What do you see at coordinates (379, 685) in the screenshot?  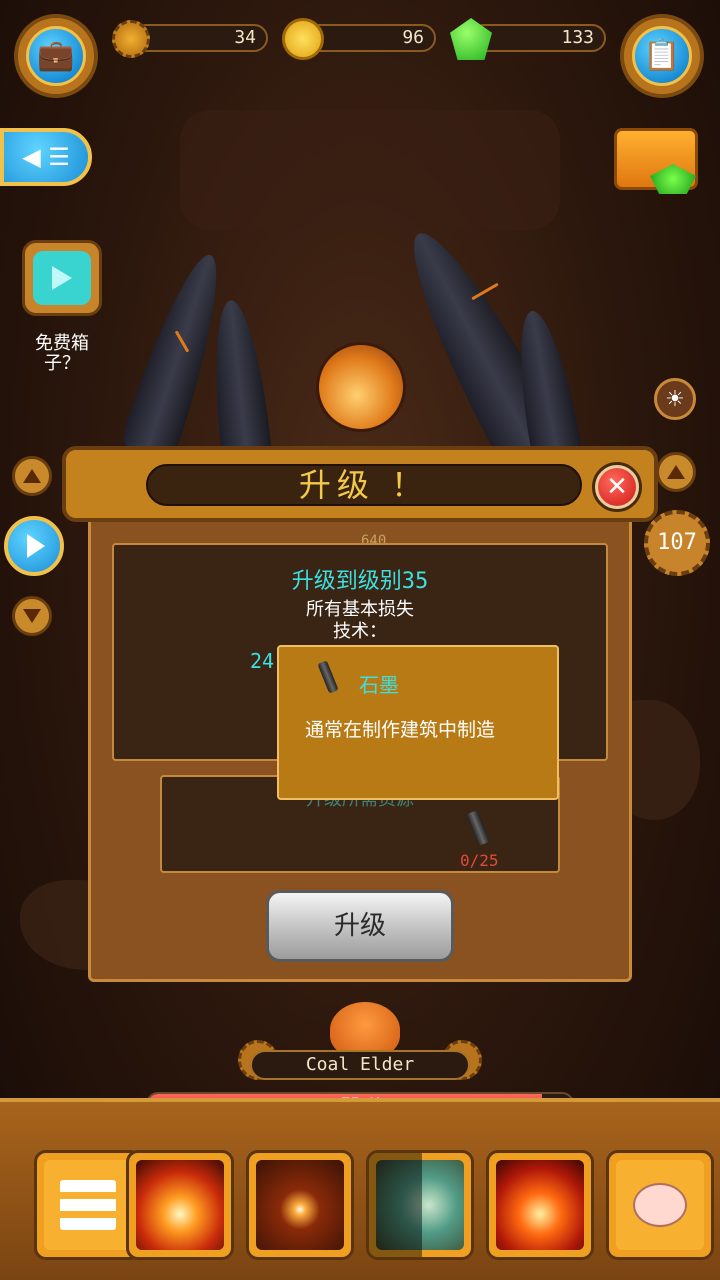 I see `tooltip-item-name: 石墨` at bounding box center [379, 685].